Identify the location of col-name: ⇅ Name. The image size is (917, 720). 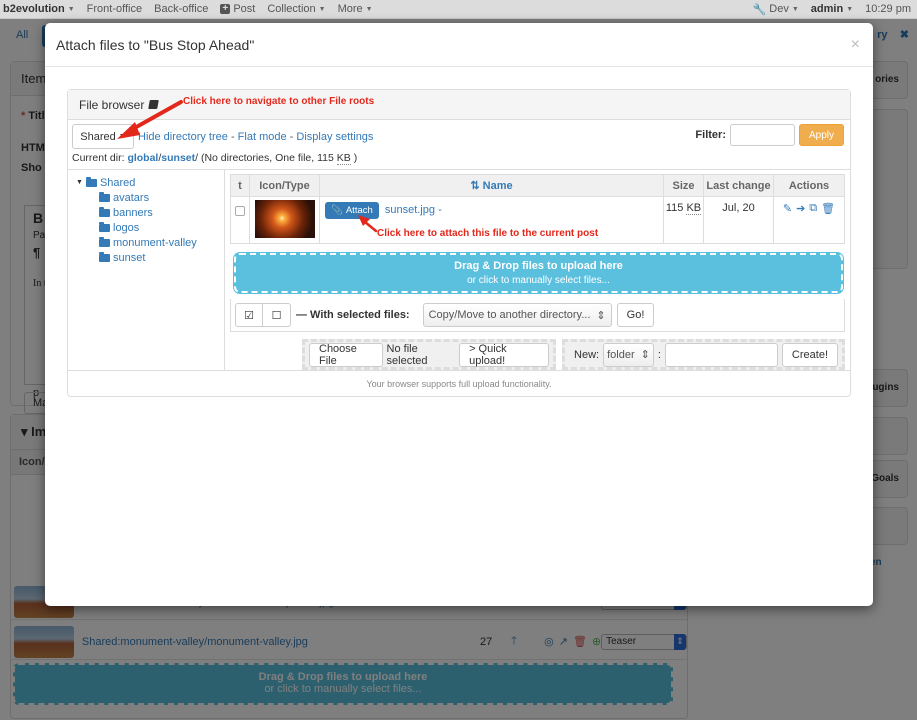
(491, 185).